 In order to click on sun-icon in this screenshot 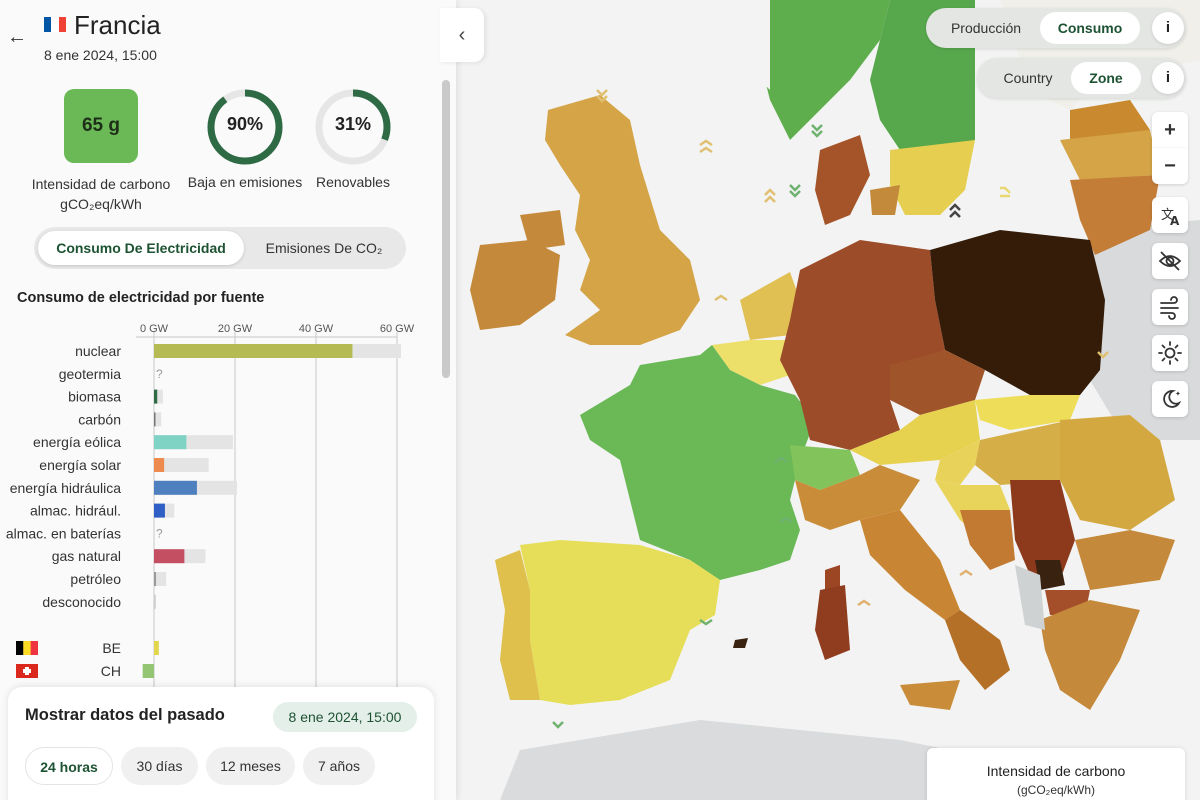, I will do `click(1170, 353)`.